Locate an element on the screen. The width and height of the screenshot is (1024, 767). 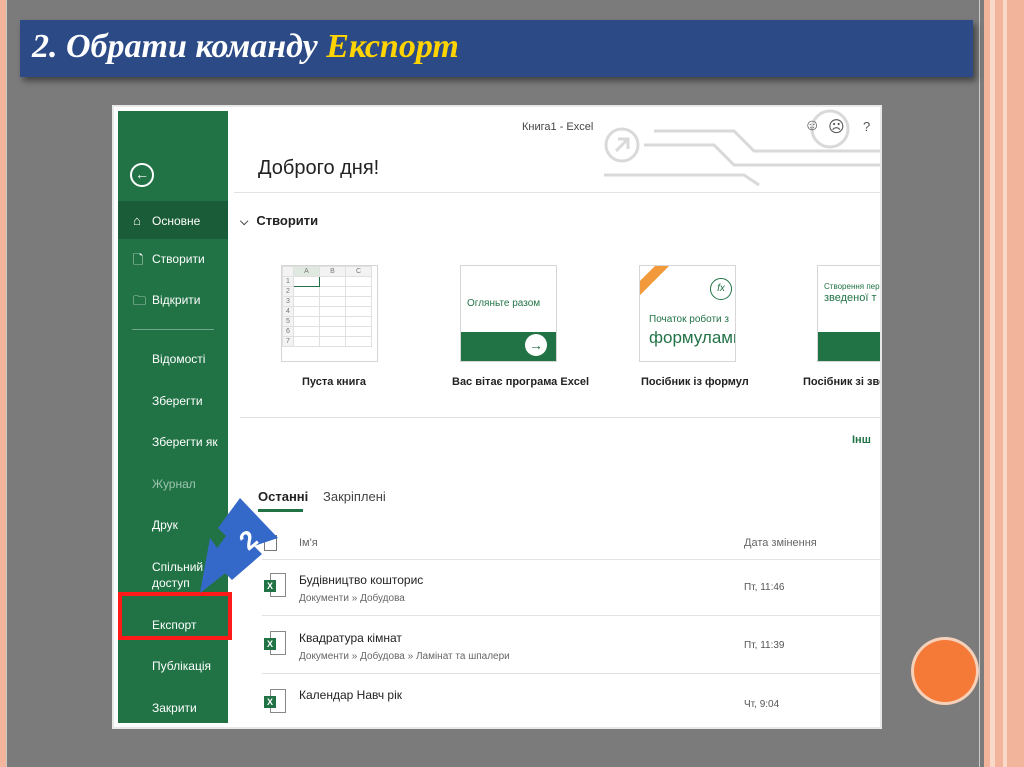
create-label: Створити is located at coordinates (287, 220).